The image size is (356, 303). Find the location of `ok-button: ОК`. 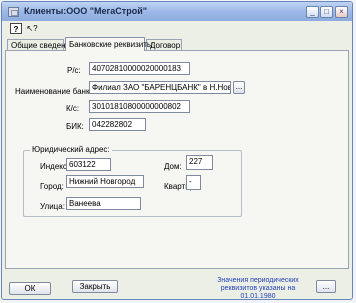

ok-button: ОК is located at coordinates (30, 288).